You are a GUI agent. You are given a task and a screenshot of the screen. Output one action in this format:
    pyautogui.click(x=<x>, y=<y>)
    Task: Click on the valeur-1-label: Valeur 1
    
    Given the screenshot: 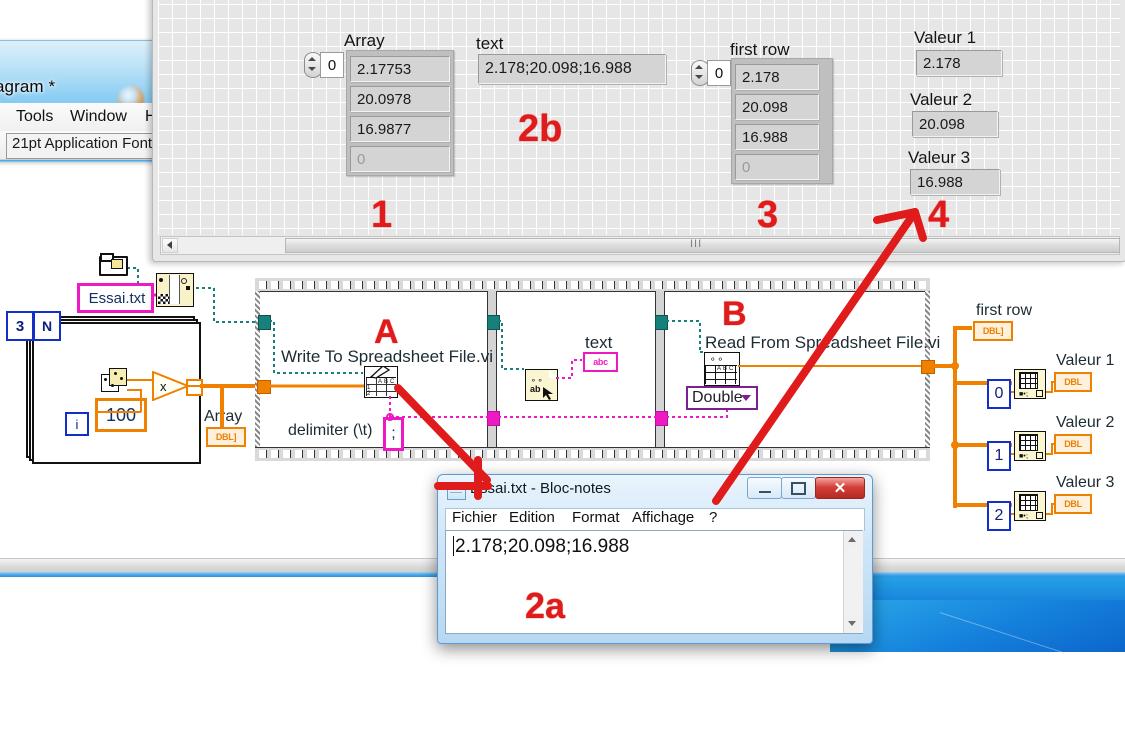 What is the action you would take?
    pyautogui.click(x=945, y=37)
    